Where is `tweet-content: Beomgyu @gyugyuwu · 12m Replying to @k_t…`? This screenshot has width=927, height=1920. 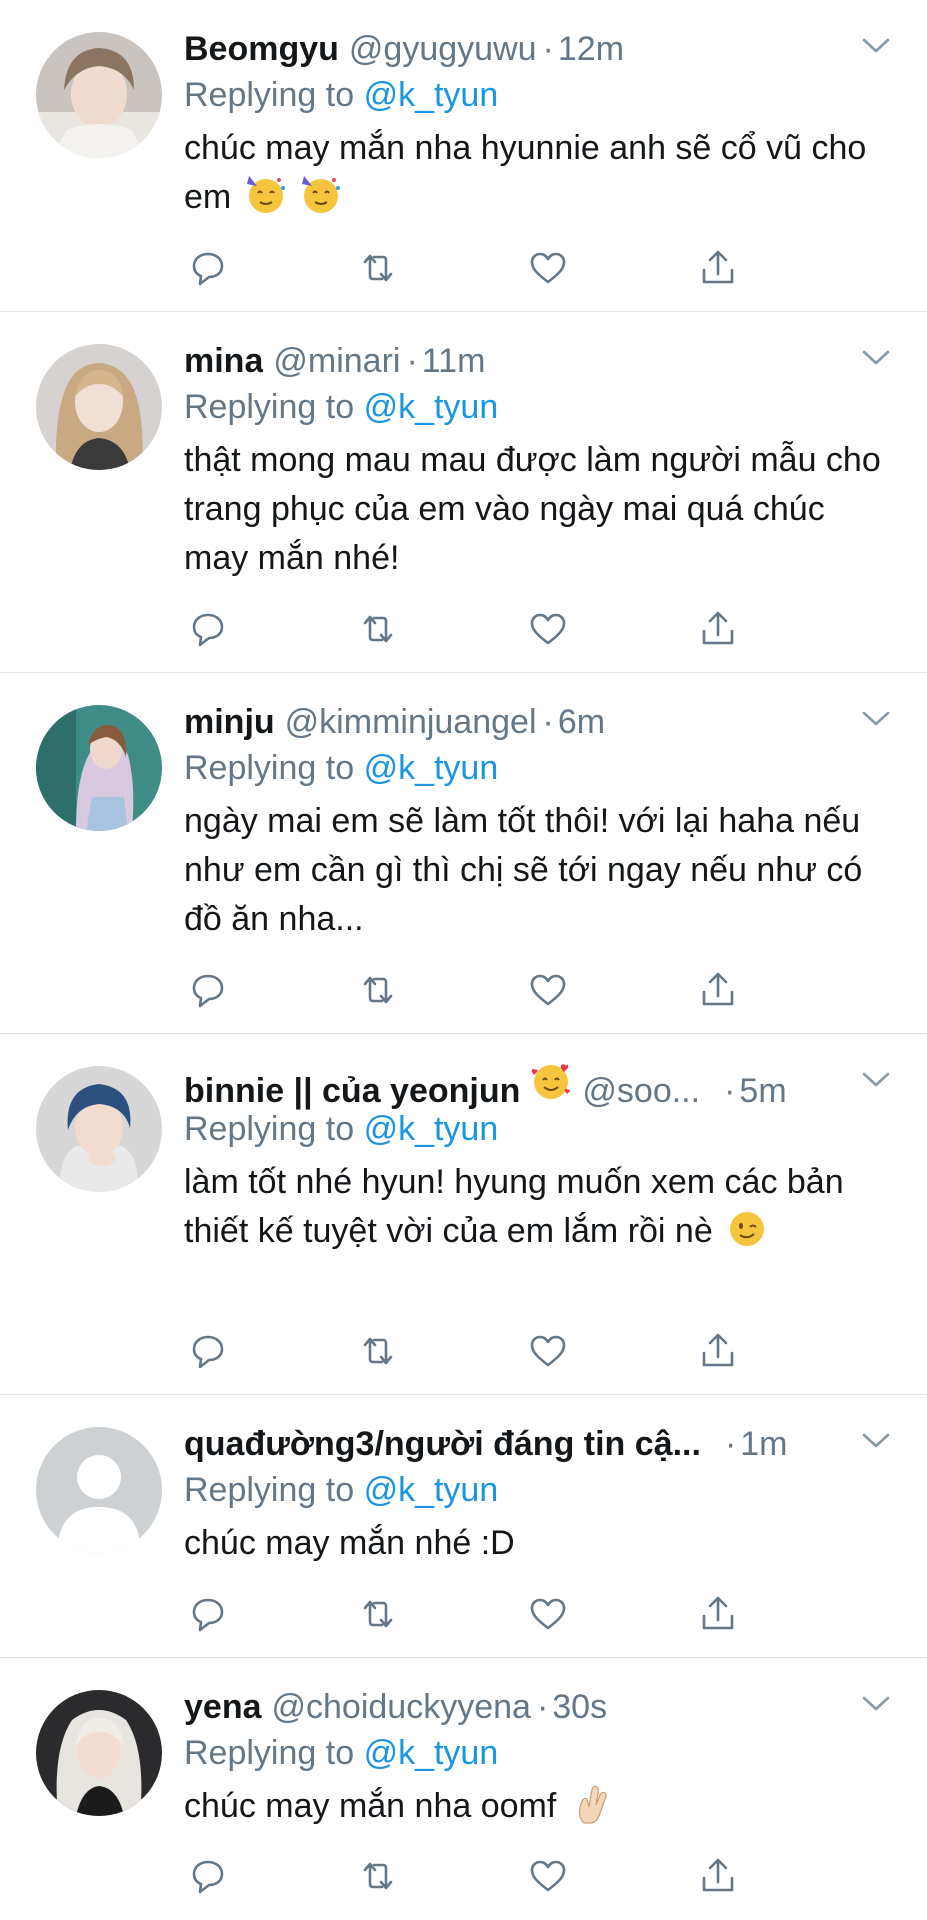
tweet-content: Beomgyu @gyugyuwu · 12m Replying to @k_t… is located at coordinates (540, 124).